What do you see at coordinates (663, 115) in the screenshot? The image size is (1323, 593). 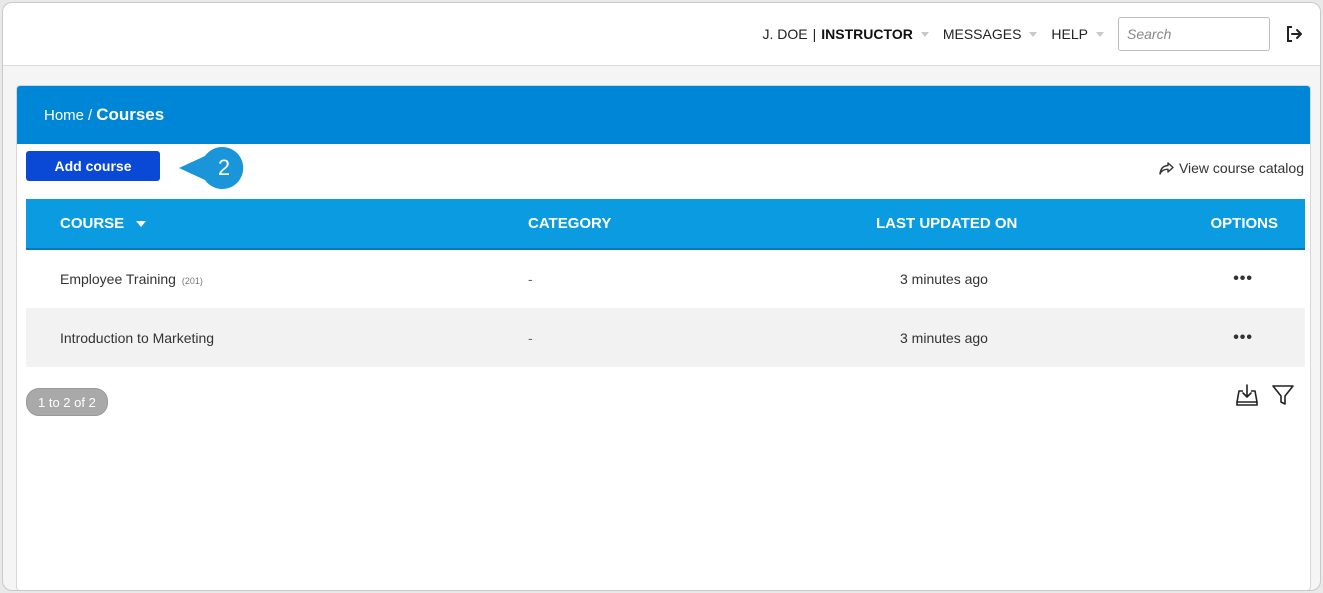 I see `breadcrumb: Home / Courses` at bounding box center [663, 115].